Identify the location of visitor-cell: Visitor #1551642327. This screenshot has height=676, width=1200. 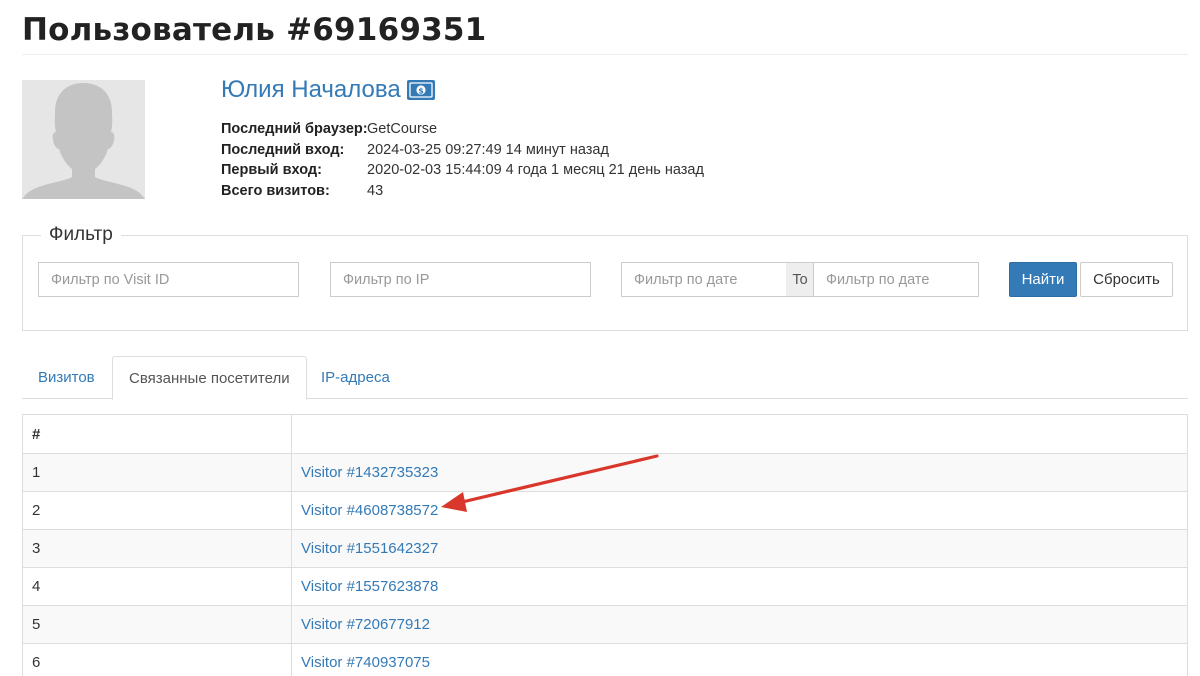
(739, 548).